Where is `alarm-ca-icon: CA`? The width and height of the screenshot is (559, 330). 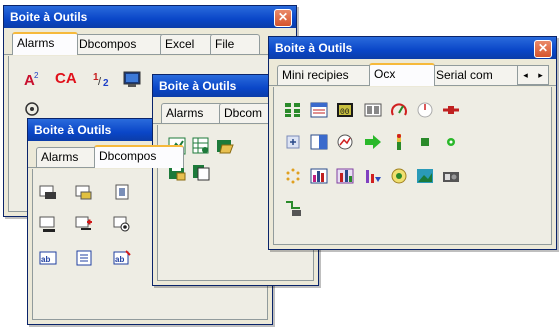
alarm-ca-icon: CA is located at coordinates (68, 79).